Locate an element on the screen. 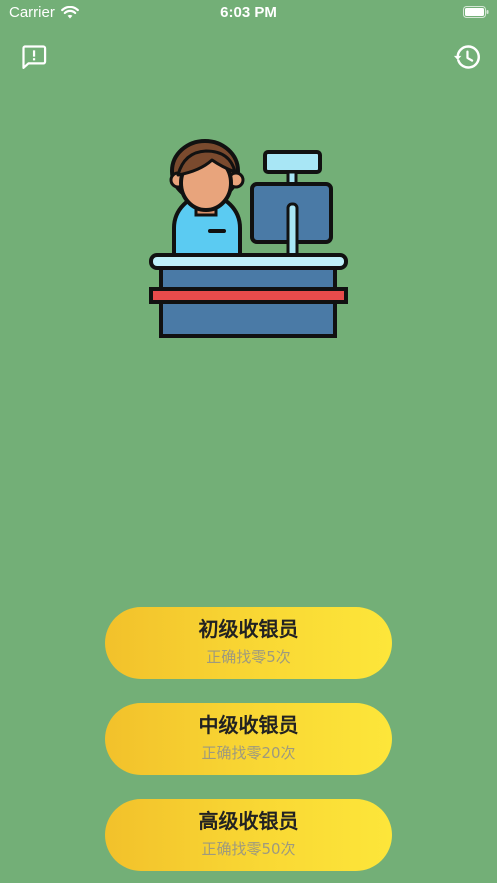  cashier-illustration is located at coordinates (249, 239).